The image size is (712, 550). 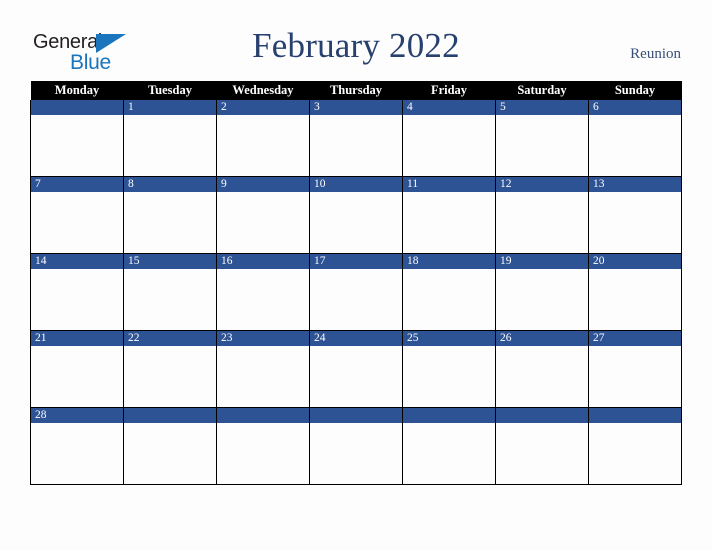 I want to click on week-row: 1 2 3 4 5 6, so click(x=356, y=138).